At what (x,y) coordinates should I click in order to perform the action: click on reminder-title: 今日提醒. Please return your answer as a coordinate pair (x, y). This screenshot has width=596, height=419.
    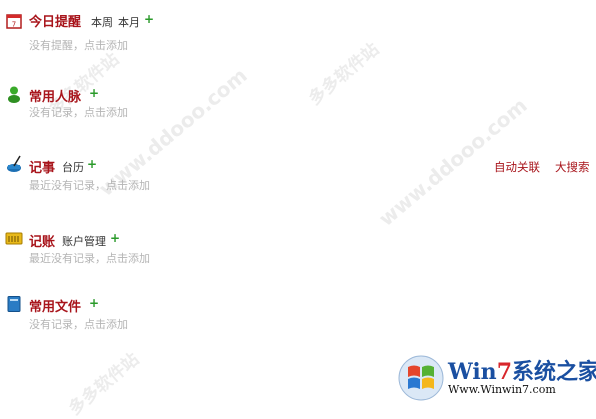
    Looking at the image, I should click on (55, 20).